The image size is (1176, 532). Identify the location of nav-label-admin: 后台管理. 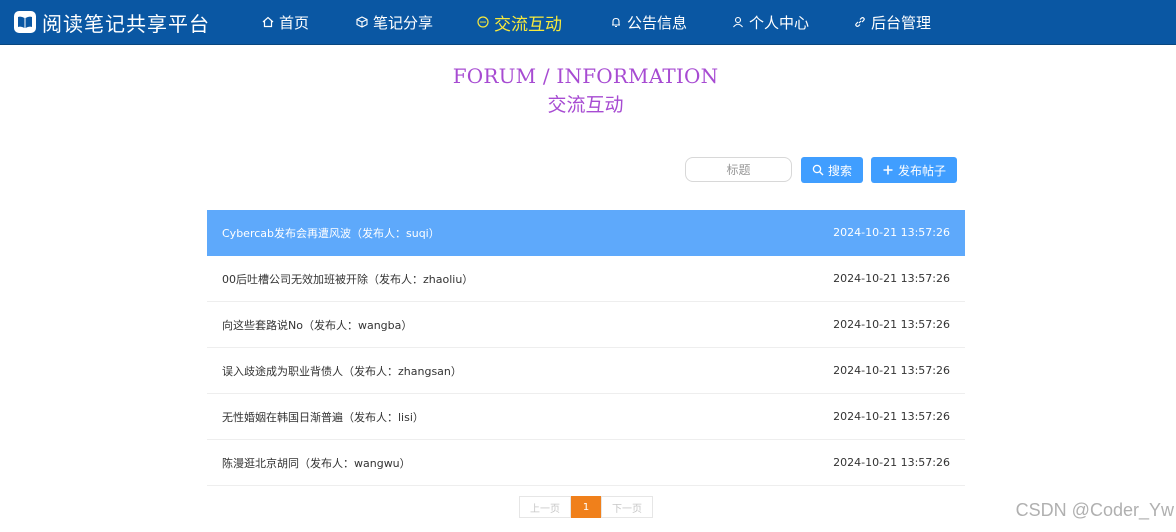
(901, 22).